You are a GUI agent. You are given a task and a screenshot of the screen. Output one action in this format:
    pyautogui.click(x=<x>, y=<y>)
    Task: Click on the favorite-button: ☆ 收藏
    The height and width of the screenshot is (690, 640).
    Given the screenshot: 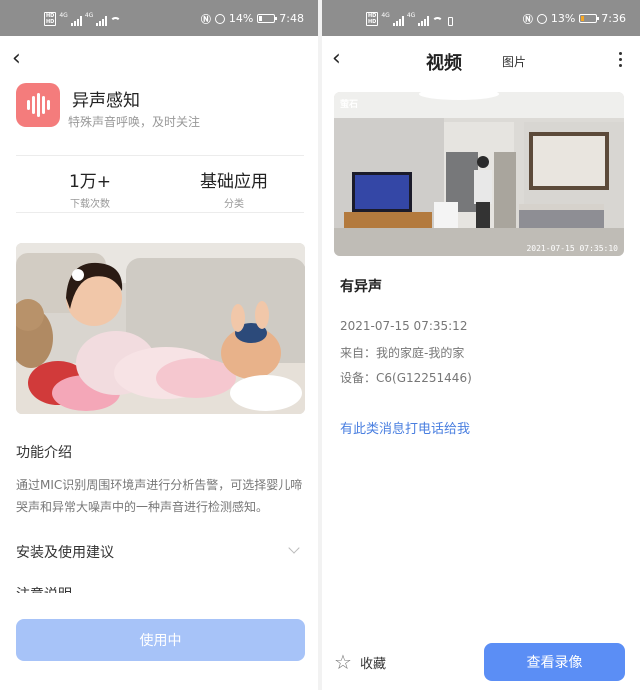 What is the action you would take?
    pyautogui.click(x=360, y=662)
    